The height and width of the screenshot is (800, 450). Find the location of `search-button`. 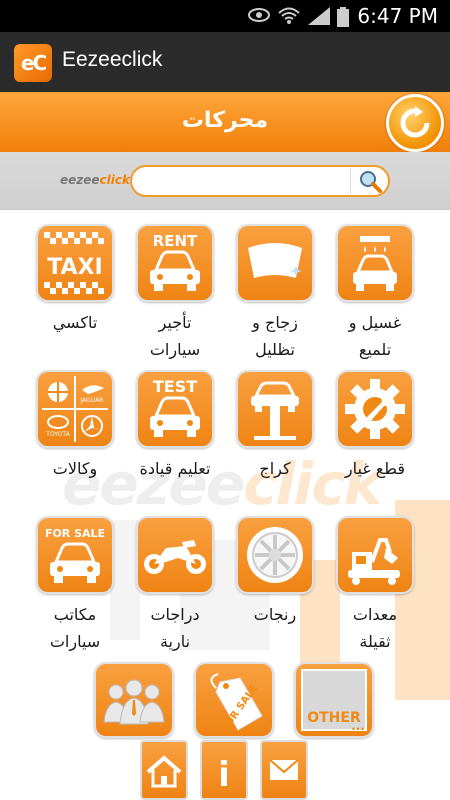

search-button is located at coordinates (368, 181).